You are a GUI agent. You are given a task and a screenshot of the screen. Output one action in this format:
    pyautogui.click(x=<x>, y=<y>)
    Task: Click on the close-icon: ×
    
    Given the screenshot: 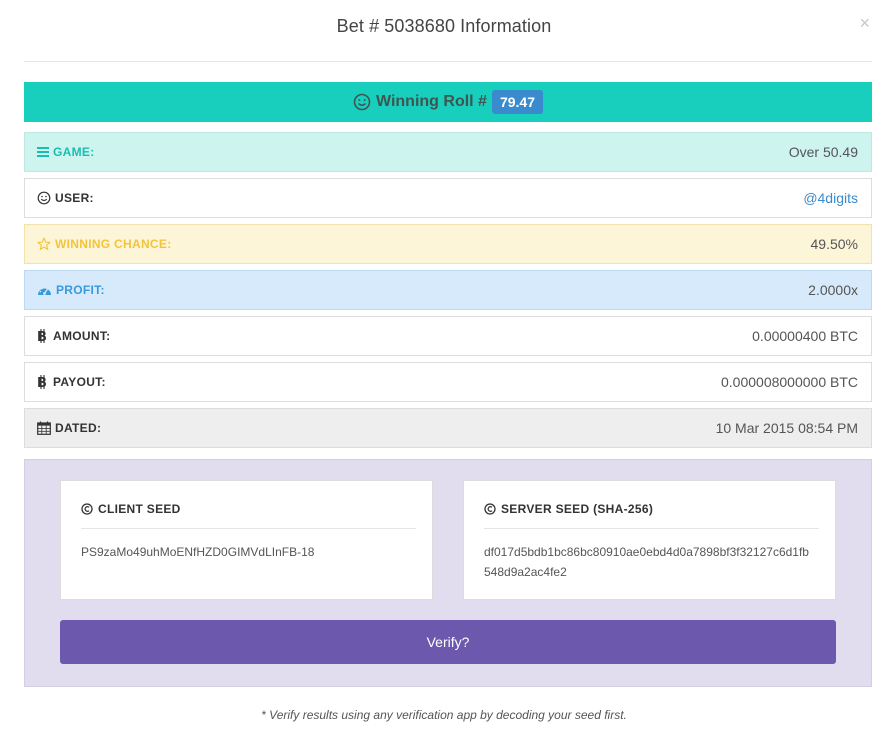 What is the action you would take?
    pyautogui.click(x=864, y=23)
    